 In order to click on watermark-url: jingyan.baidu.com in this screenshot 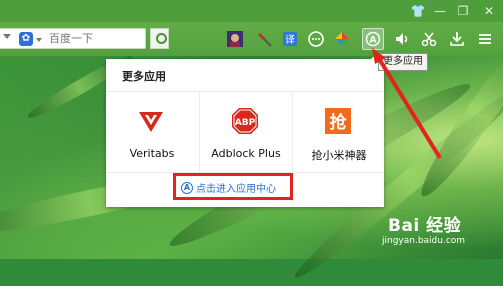, I will do `click(424, 241)`.